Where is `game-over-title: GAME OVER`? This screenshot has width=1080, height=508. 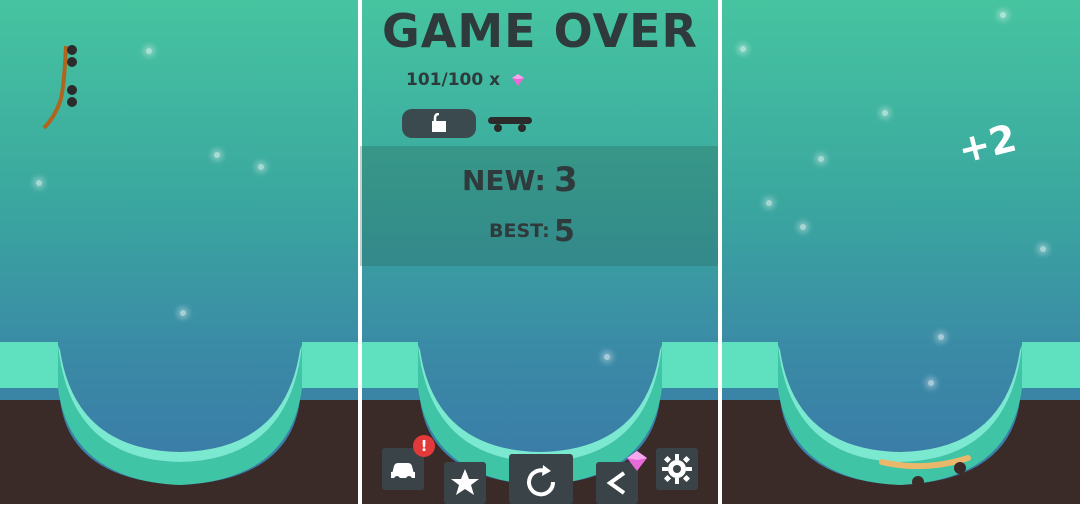
game-over-title: GAME OVER is located at coordinates (540, 31).